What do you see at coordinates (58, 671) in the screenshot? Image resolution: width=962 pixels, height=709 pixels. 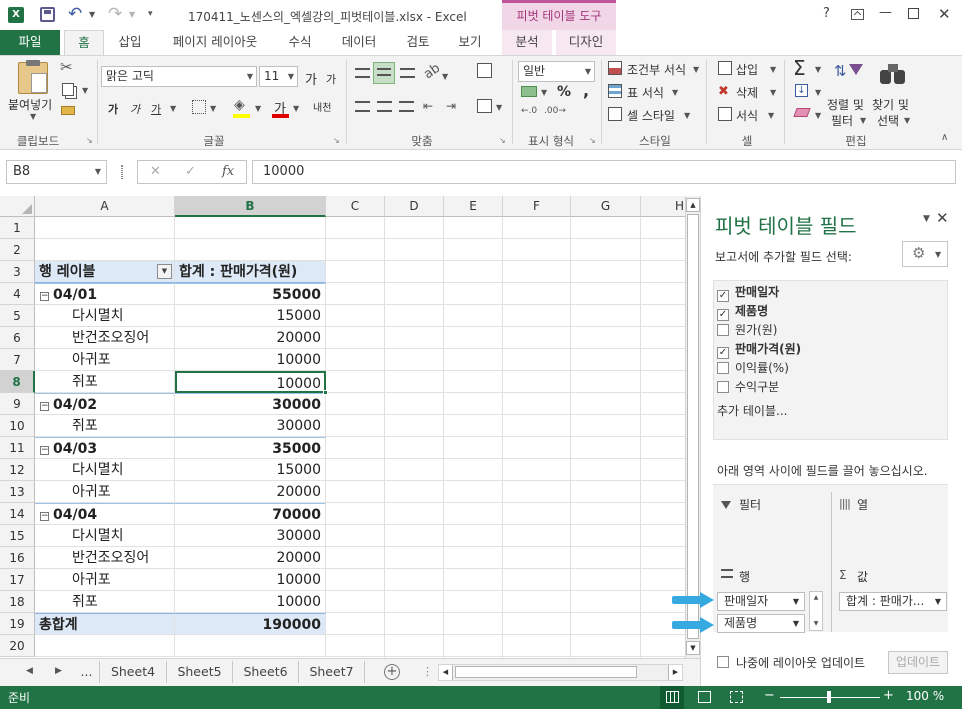 I see `next-sheet-icon: ▶` at bounding box center [58, 671].